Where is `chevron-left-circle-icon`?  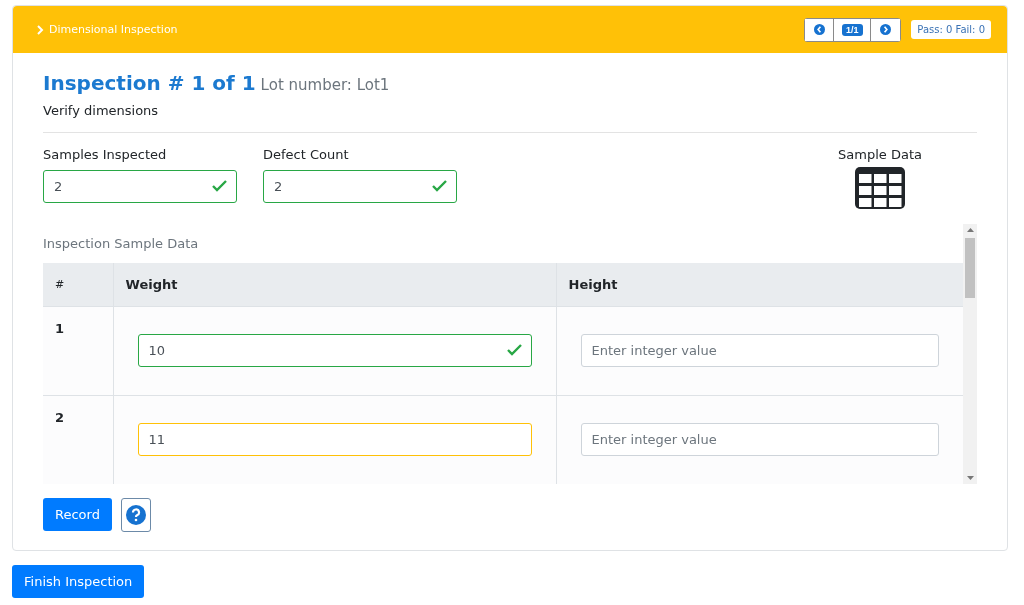 chevron-left-circle-icon is located at coordinates (819, 29).